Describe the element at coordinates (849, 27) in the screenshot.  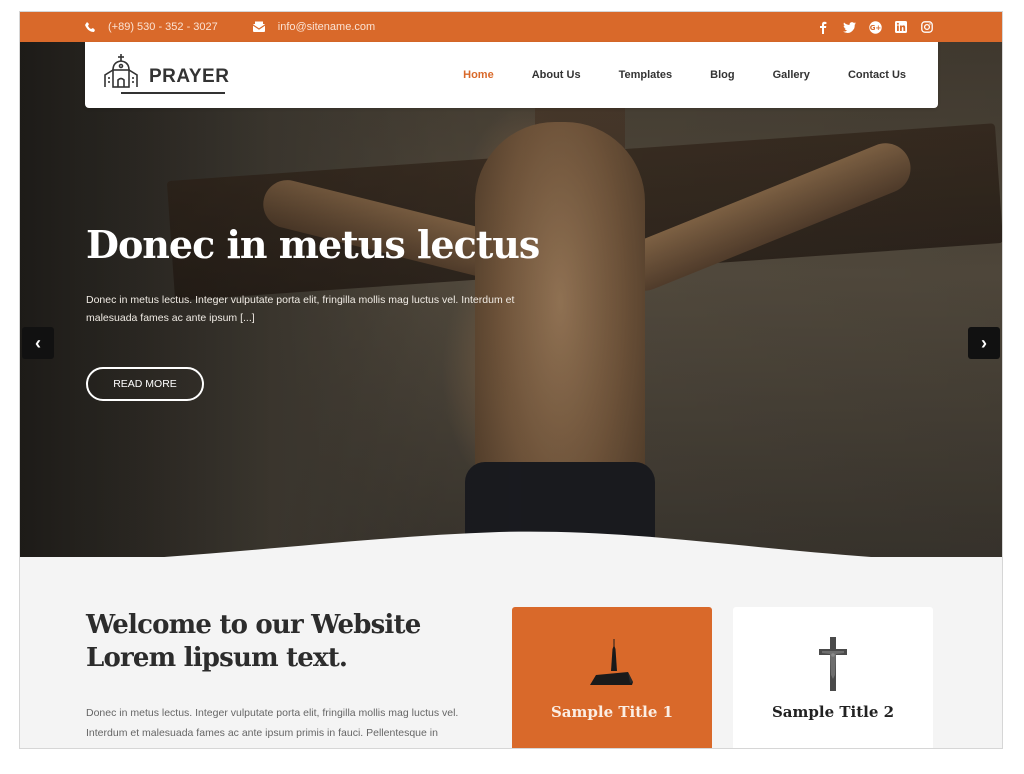
I see `twitter-icon` at that location.